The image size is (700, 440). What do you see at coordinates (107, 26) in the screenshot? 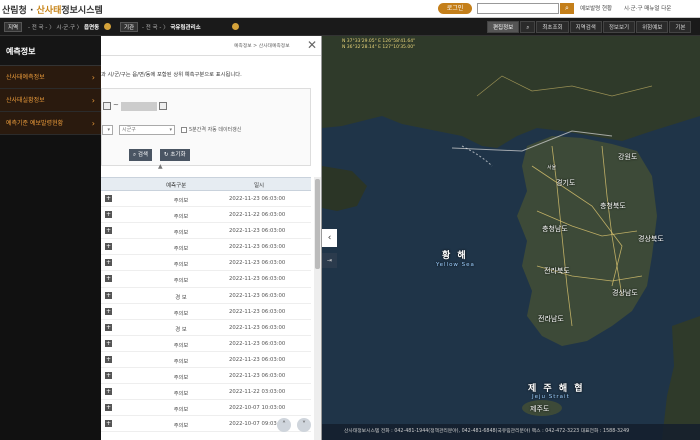
I see `region-dropdown-icon` at bounding box center [107, 26].